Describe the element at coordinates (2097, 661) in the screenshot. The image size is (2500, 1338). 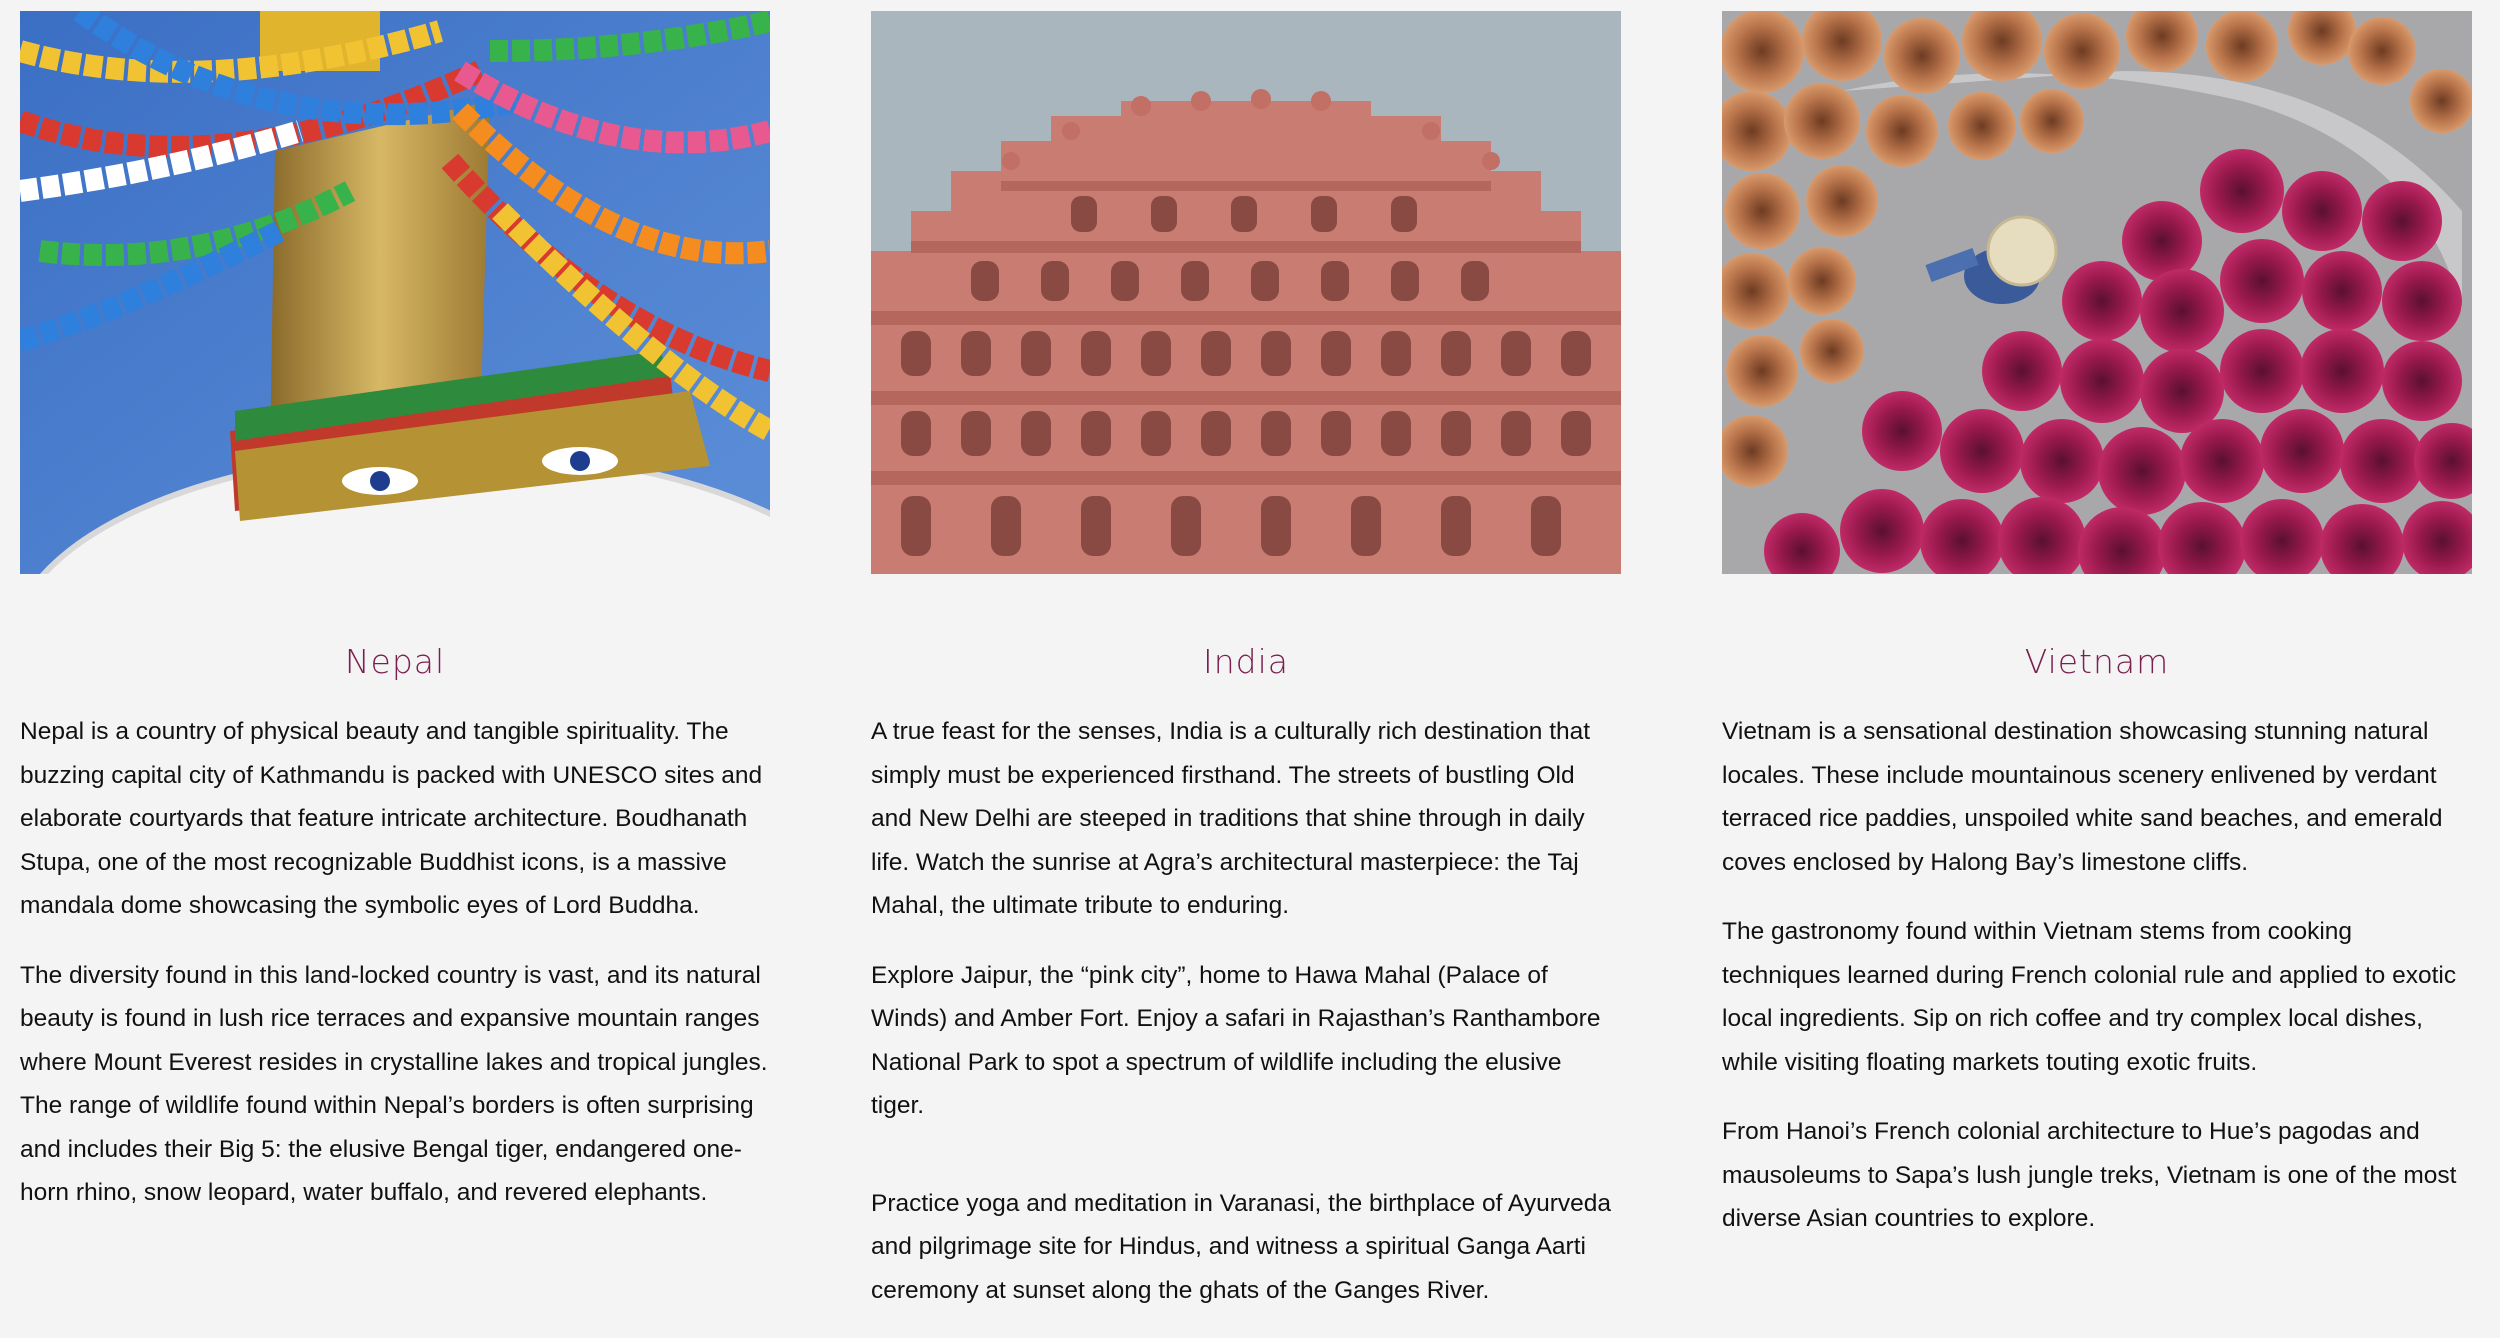
I see `destination-title: Vietnam` at that location.